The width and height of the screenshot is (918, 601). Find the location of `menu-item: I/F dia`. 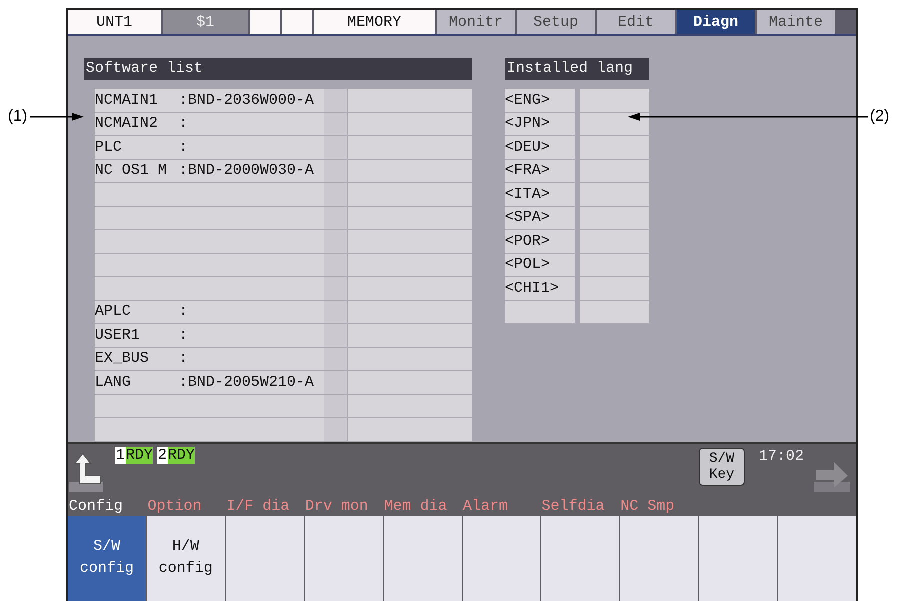

menu-item: I/F dia is located at coordinates (265, 507).